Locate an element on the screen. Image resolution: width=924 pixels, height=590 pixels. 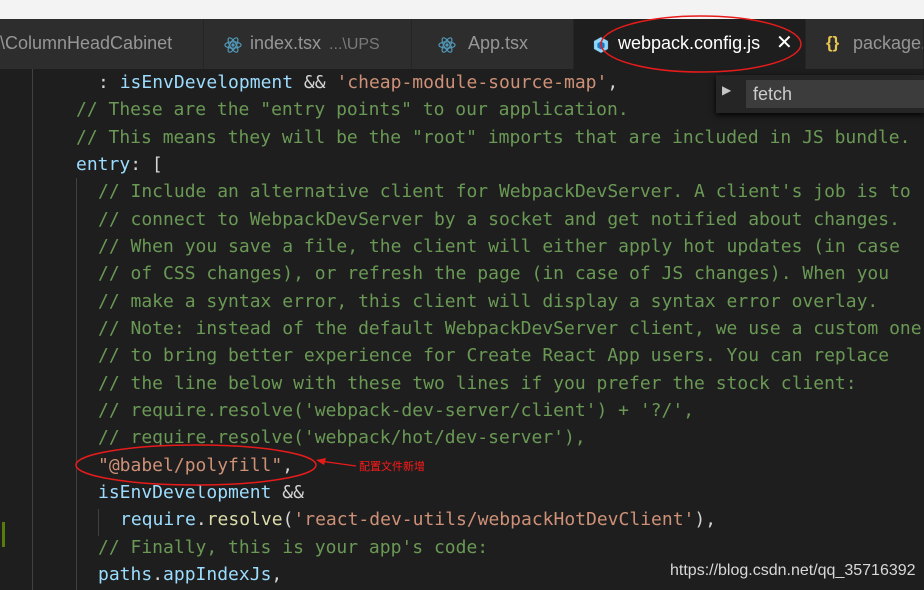
annotation-arrowhead-icon is located at coordinates (321, 461).